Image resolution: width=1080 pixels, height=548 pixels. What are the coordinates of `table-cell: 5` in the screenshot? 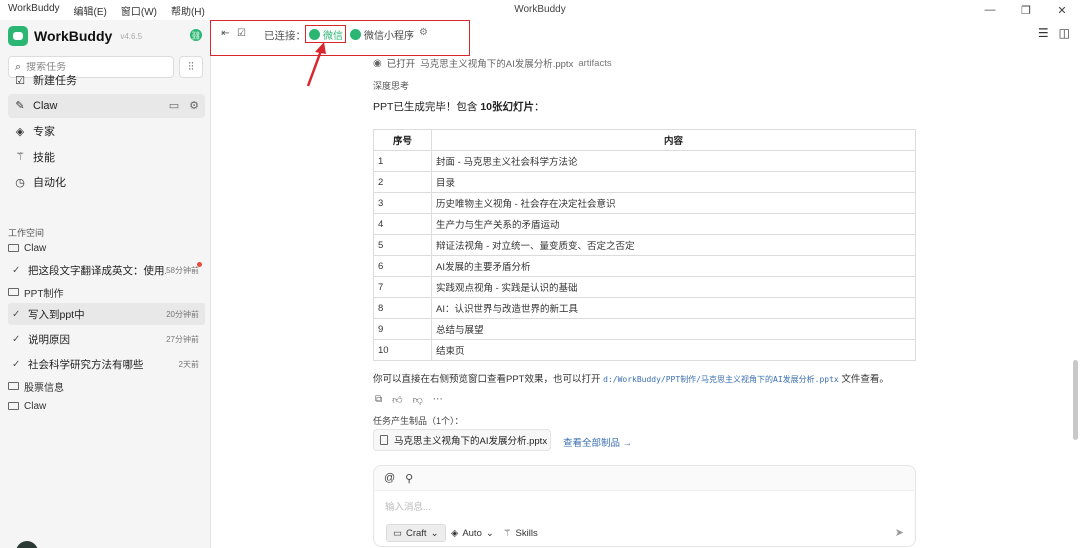 It's located at (402, 245).